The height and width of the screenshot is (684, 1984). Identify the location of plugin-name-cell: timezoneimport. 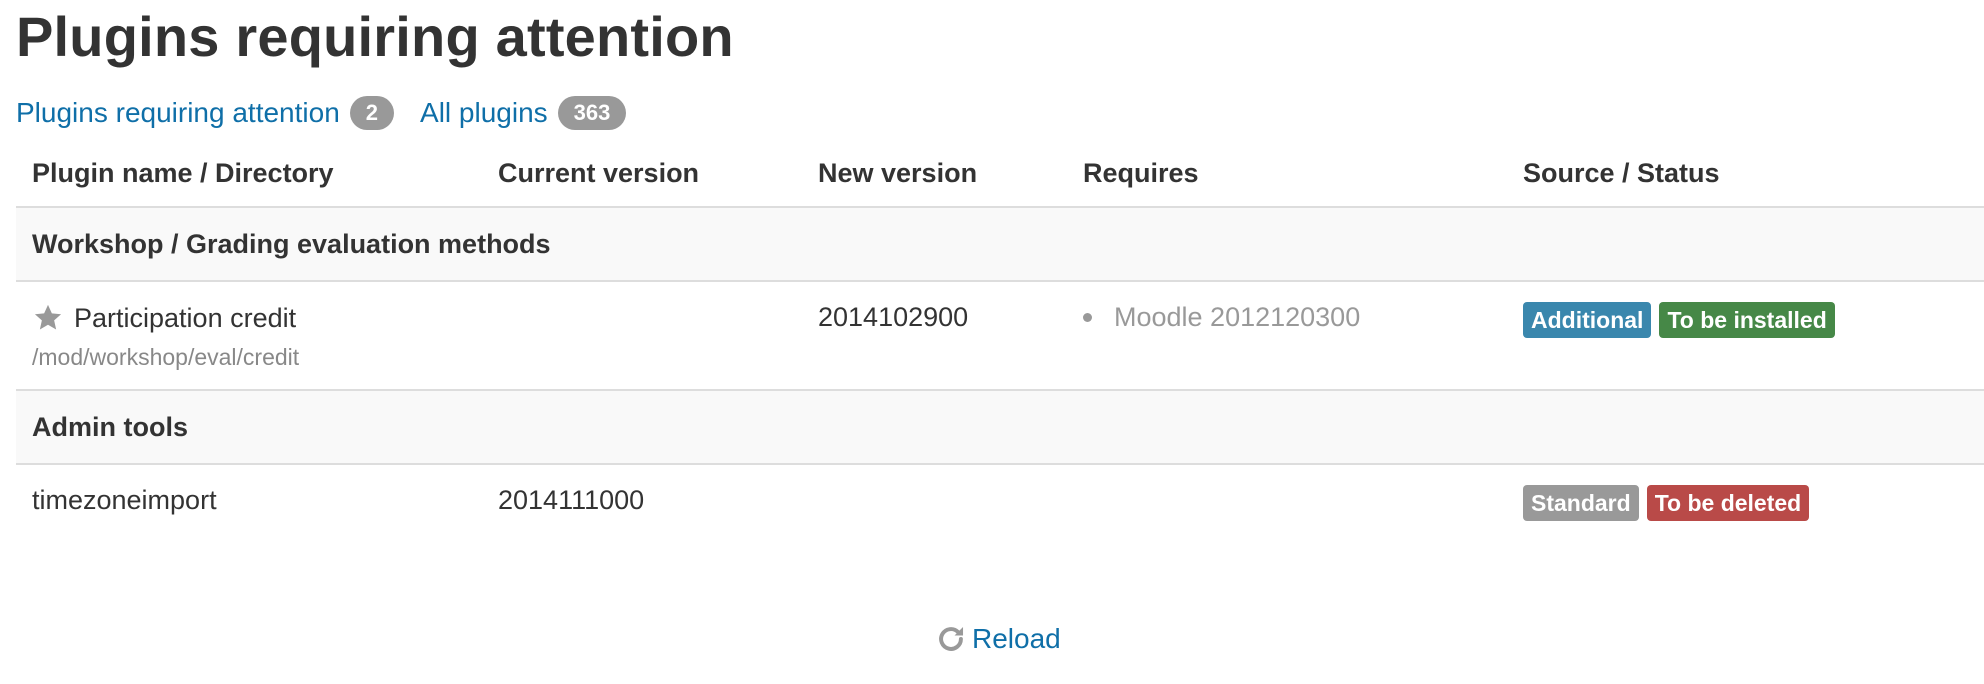
(249, 501).